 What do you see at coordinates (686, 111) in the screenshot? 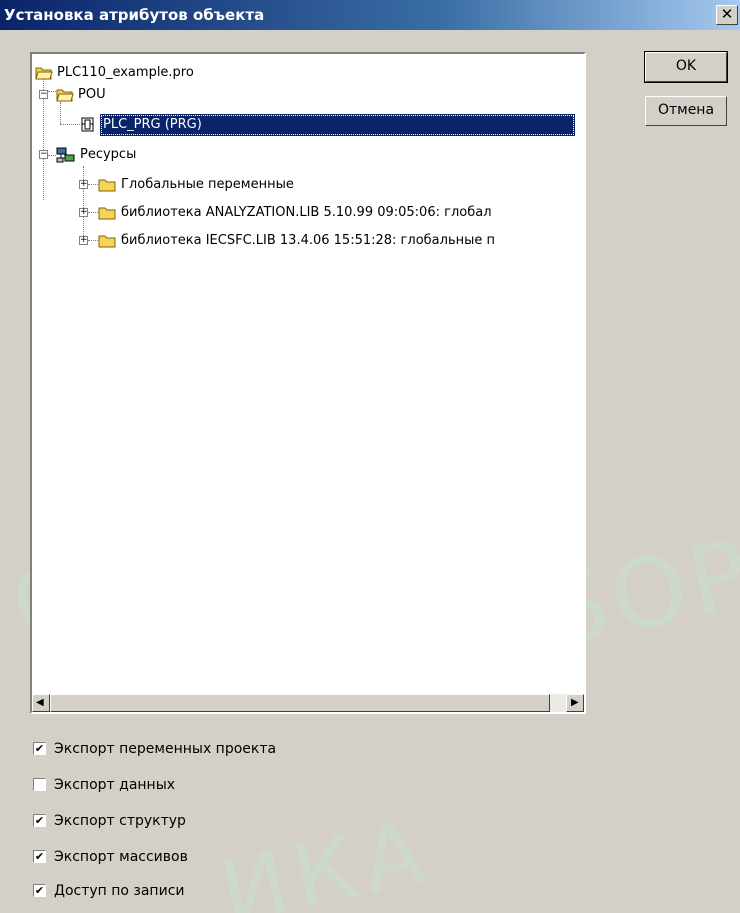
I see `cancel-button: Отмена` at bounding box center [686, 111].